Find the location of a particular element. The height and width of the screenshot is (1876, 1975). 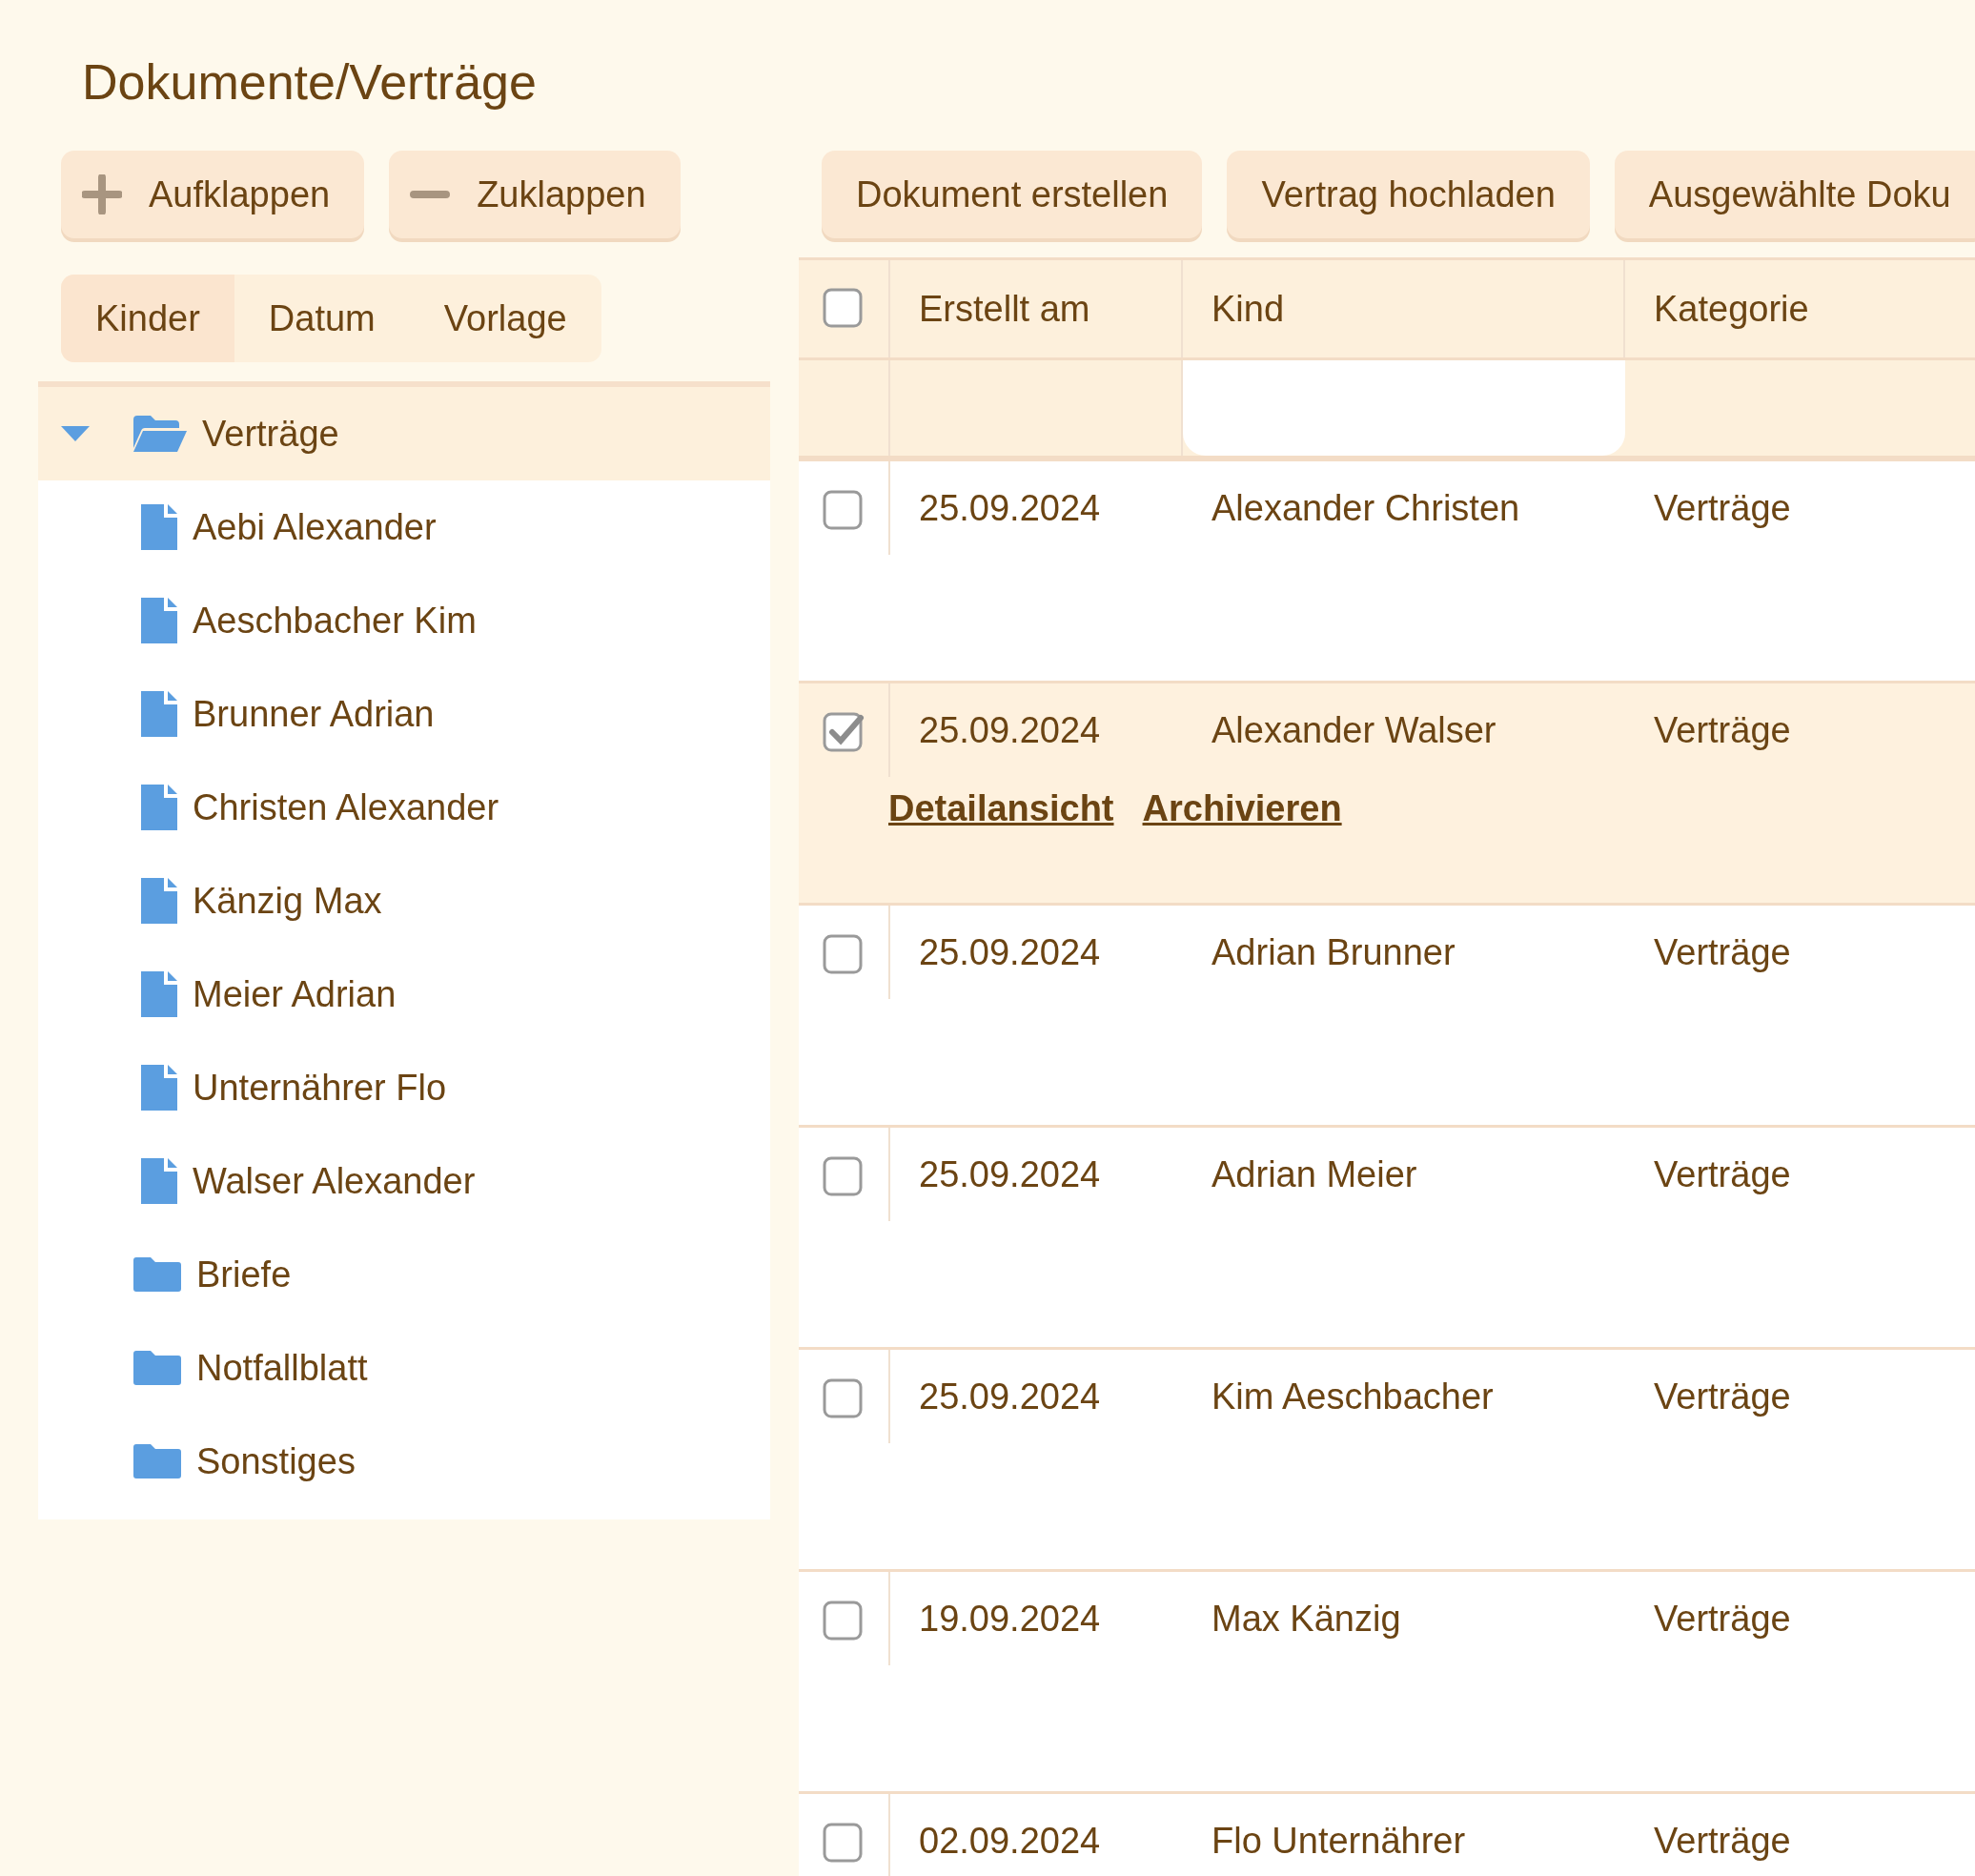

table-row: 25.09.2024 Adrian Brunner Verträge is located at coordinates (1387, 1017).